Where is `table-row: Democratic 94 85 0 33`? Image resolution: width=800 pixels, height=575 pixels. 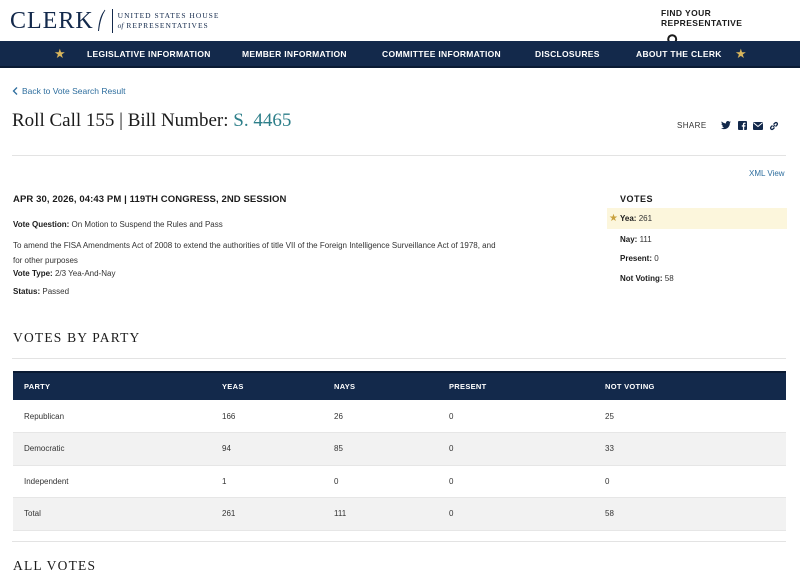
table-row: Democratic 94 85 0 33 is located at coordinates (399, 449).